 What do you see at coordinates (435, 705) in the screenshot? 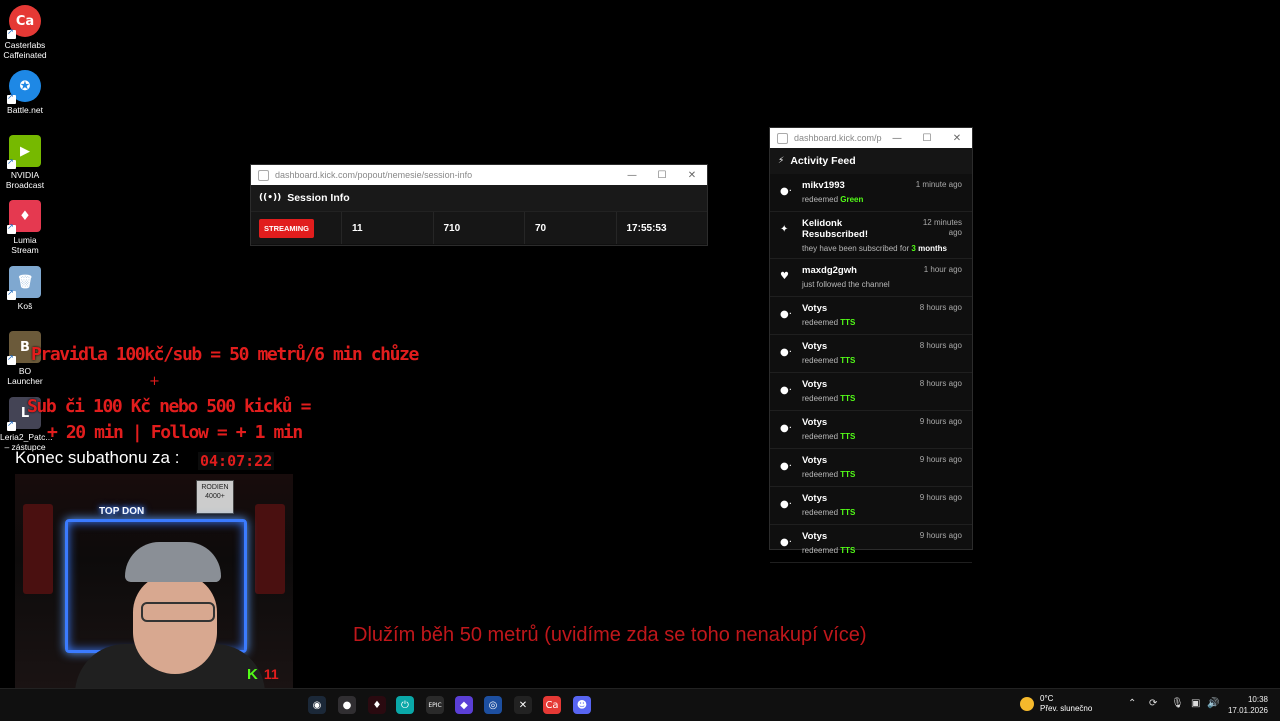
I see `taskbar-epic-icon: EPIC` at bounding box center [435, 705].